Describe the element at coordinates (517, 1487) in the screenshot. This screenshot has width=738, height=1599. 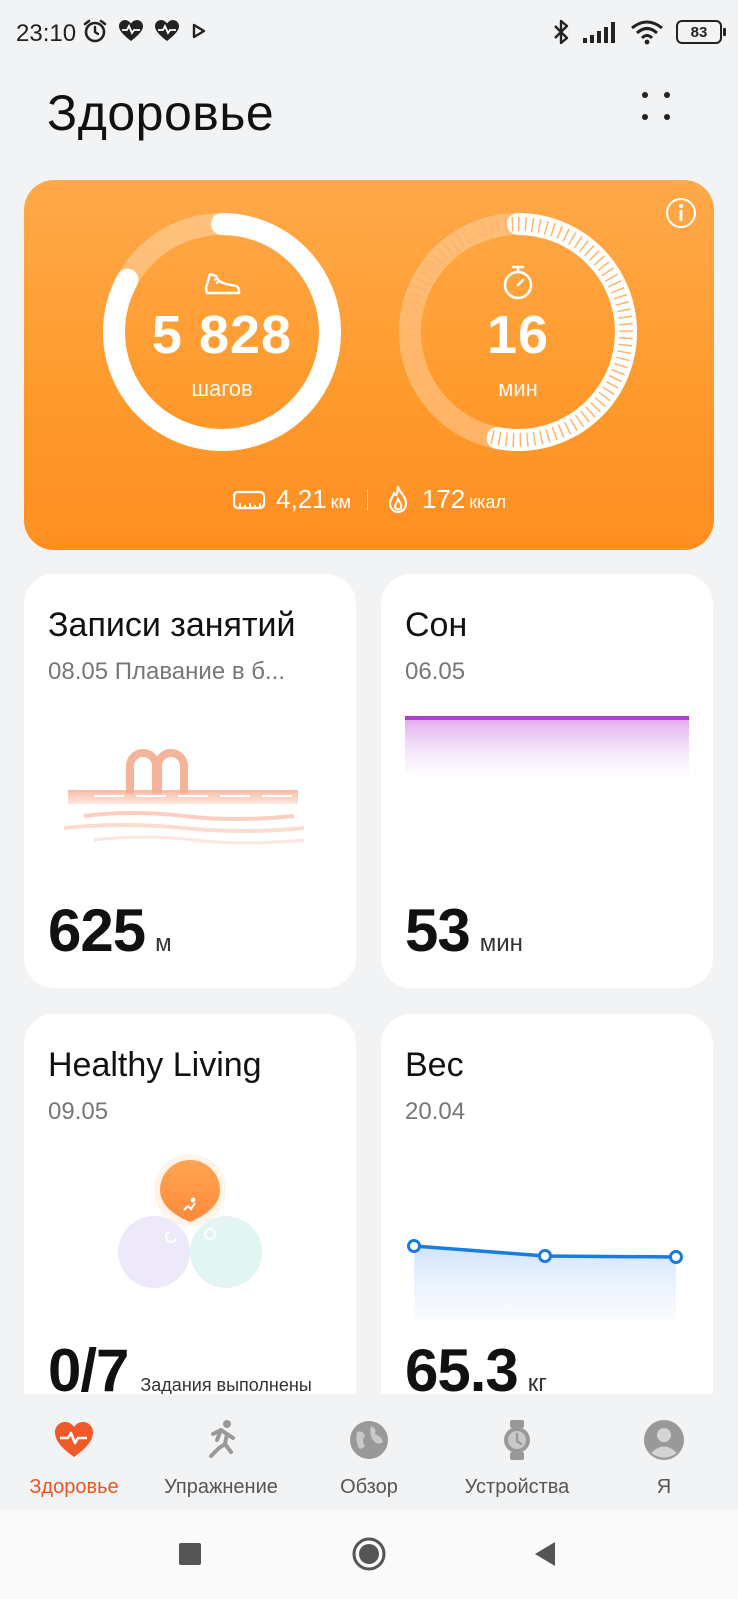
I see `nav-label-devices: Устройства` at that location.